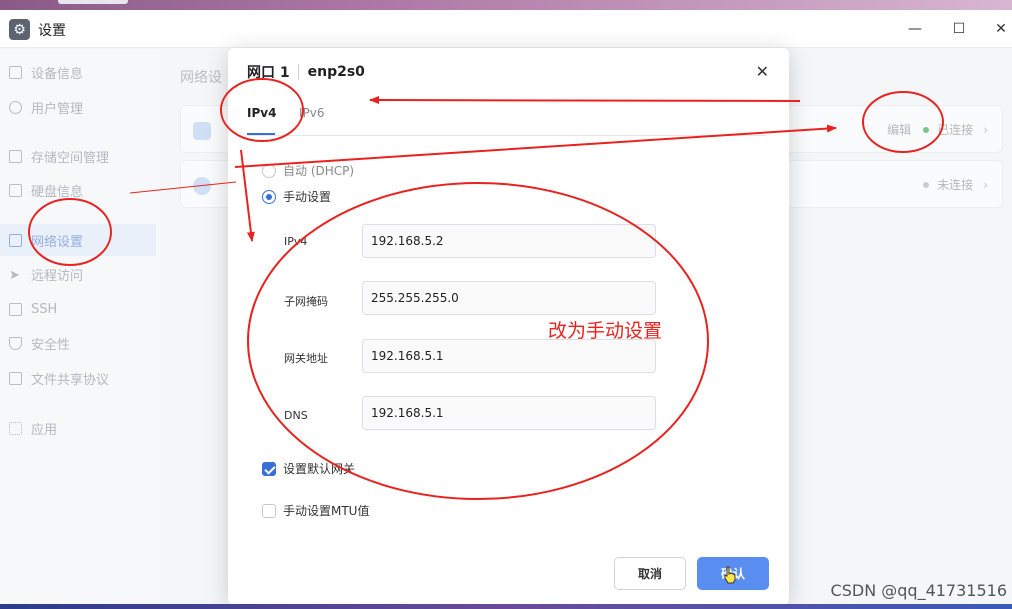  I want to click on active-tab-indicator, so click(261, 134).